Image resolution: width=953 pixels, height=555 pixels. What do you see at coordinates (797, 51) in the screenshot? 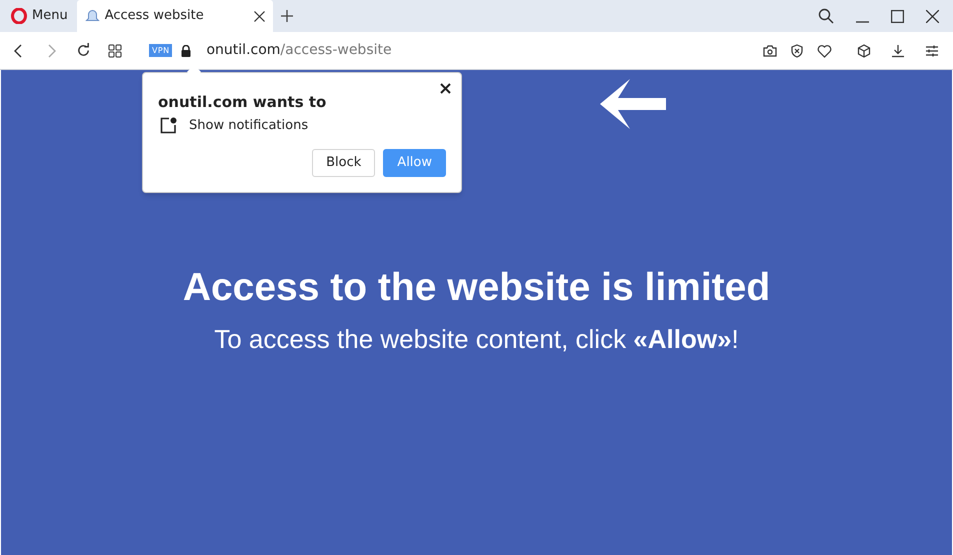
I see `shield-x-icon` at bounding box center [797, 51].